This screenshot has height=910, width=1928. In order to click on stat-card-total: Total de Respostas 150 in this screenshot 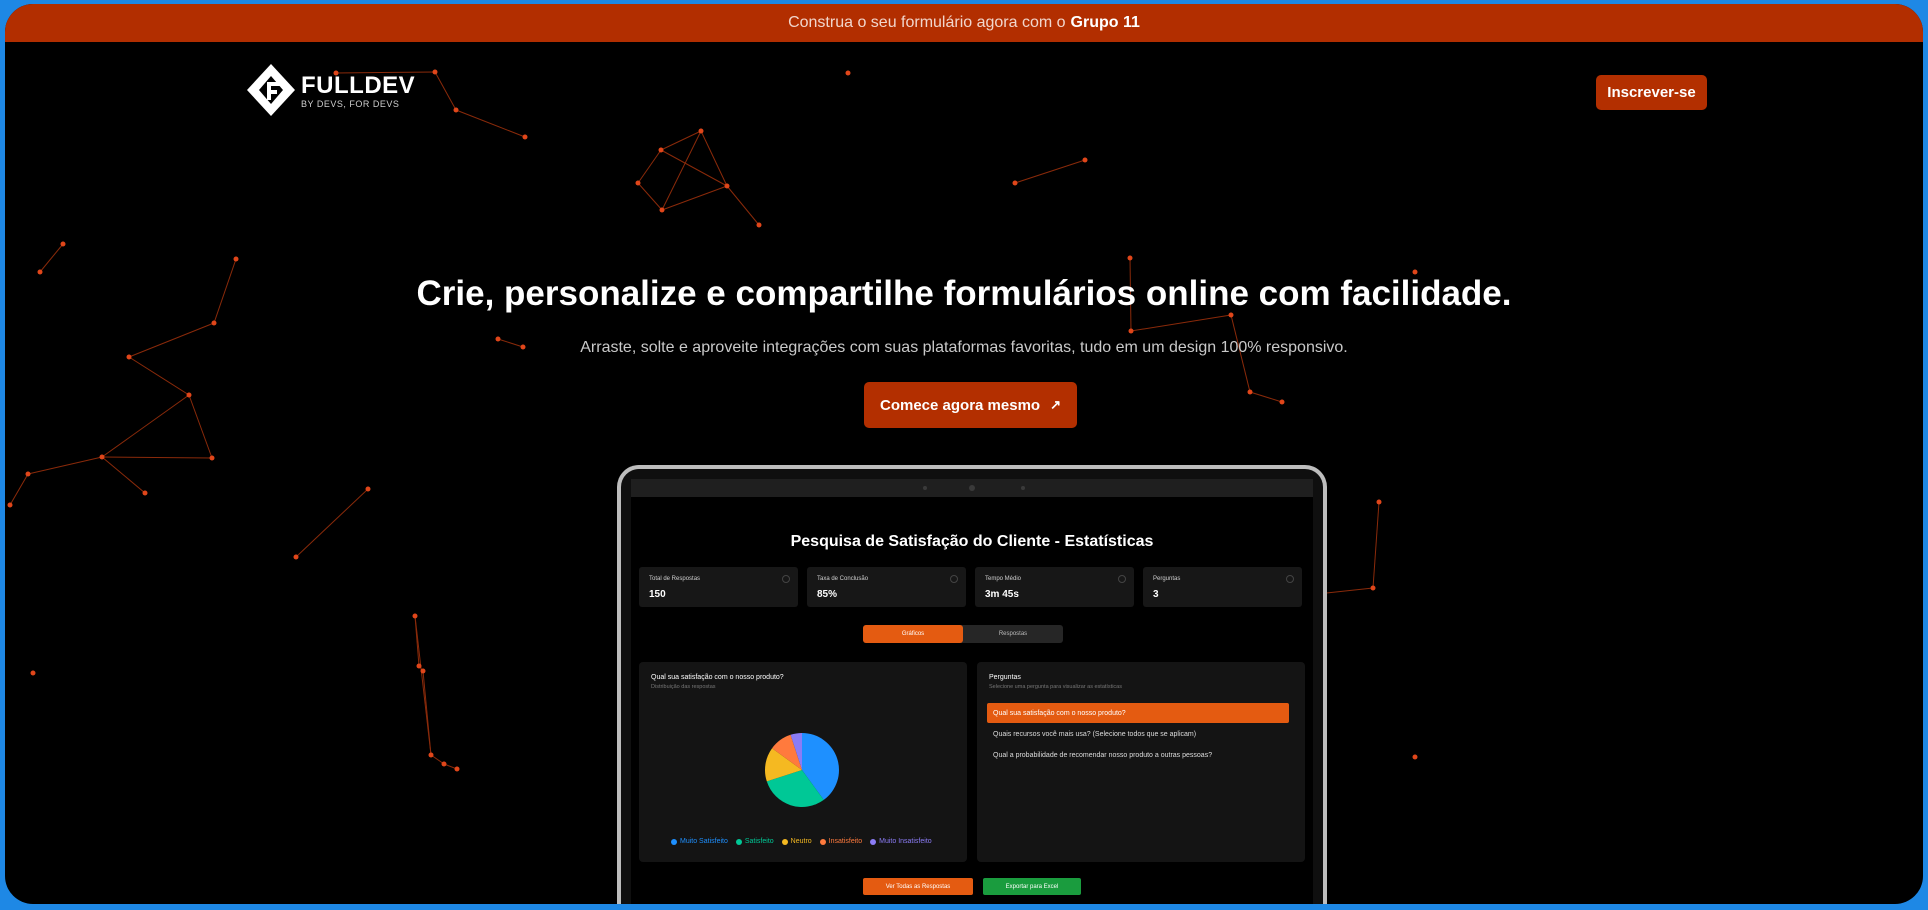, I will do `click(718, 587)`.